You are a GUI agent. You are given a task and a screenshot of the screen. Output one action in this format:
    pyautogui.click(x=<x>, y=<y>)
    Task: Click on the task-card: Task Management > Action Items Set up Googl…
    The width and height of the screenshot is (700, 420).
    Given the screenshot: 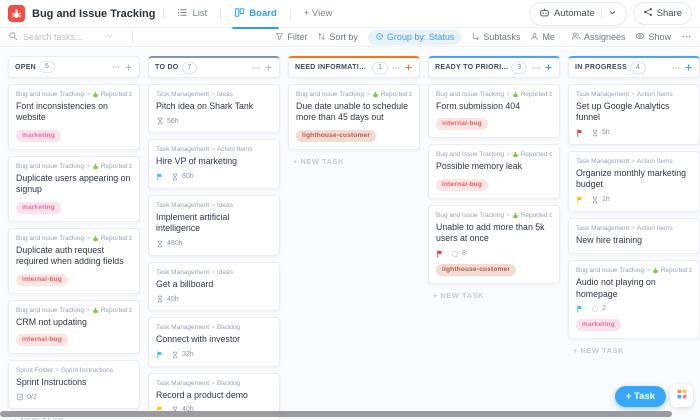 What is the action you would take?
    pyautogui.click(x=634, y=114)
    